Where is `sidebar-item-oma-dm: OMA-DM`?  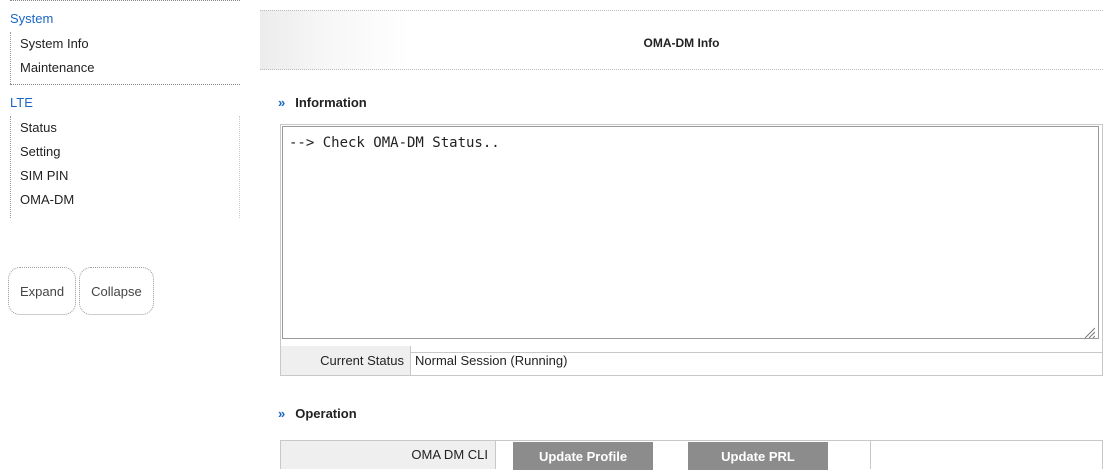 sidebar-item-oma-dm: OMA-DM is located at coordinates (125, 200).